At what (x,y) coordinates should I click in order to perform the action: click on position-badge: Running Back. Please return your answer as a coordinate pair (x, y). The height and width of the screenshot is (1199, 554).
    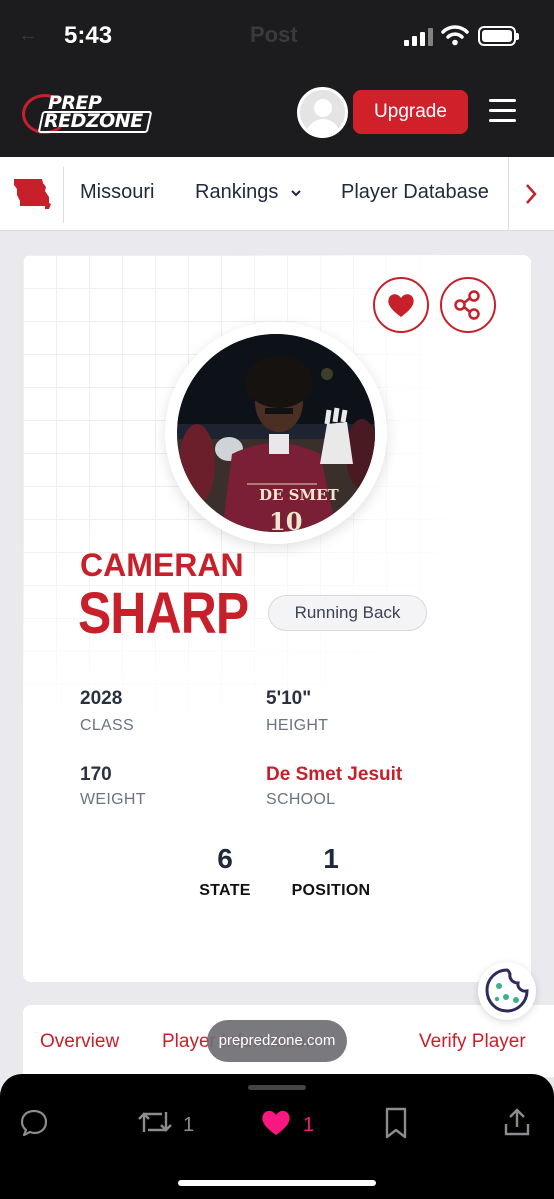
    Looking at the image, I should click on (347, 613).